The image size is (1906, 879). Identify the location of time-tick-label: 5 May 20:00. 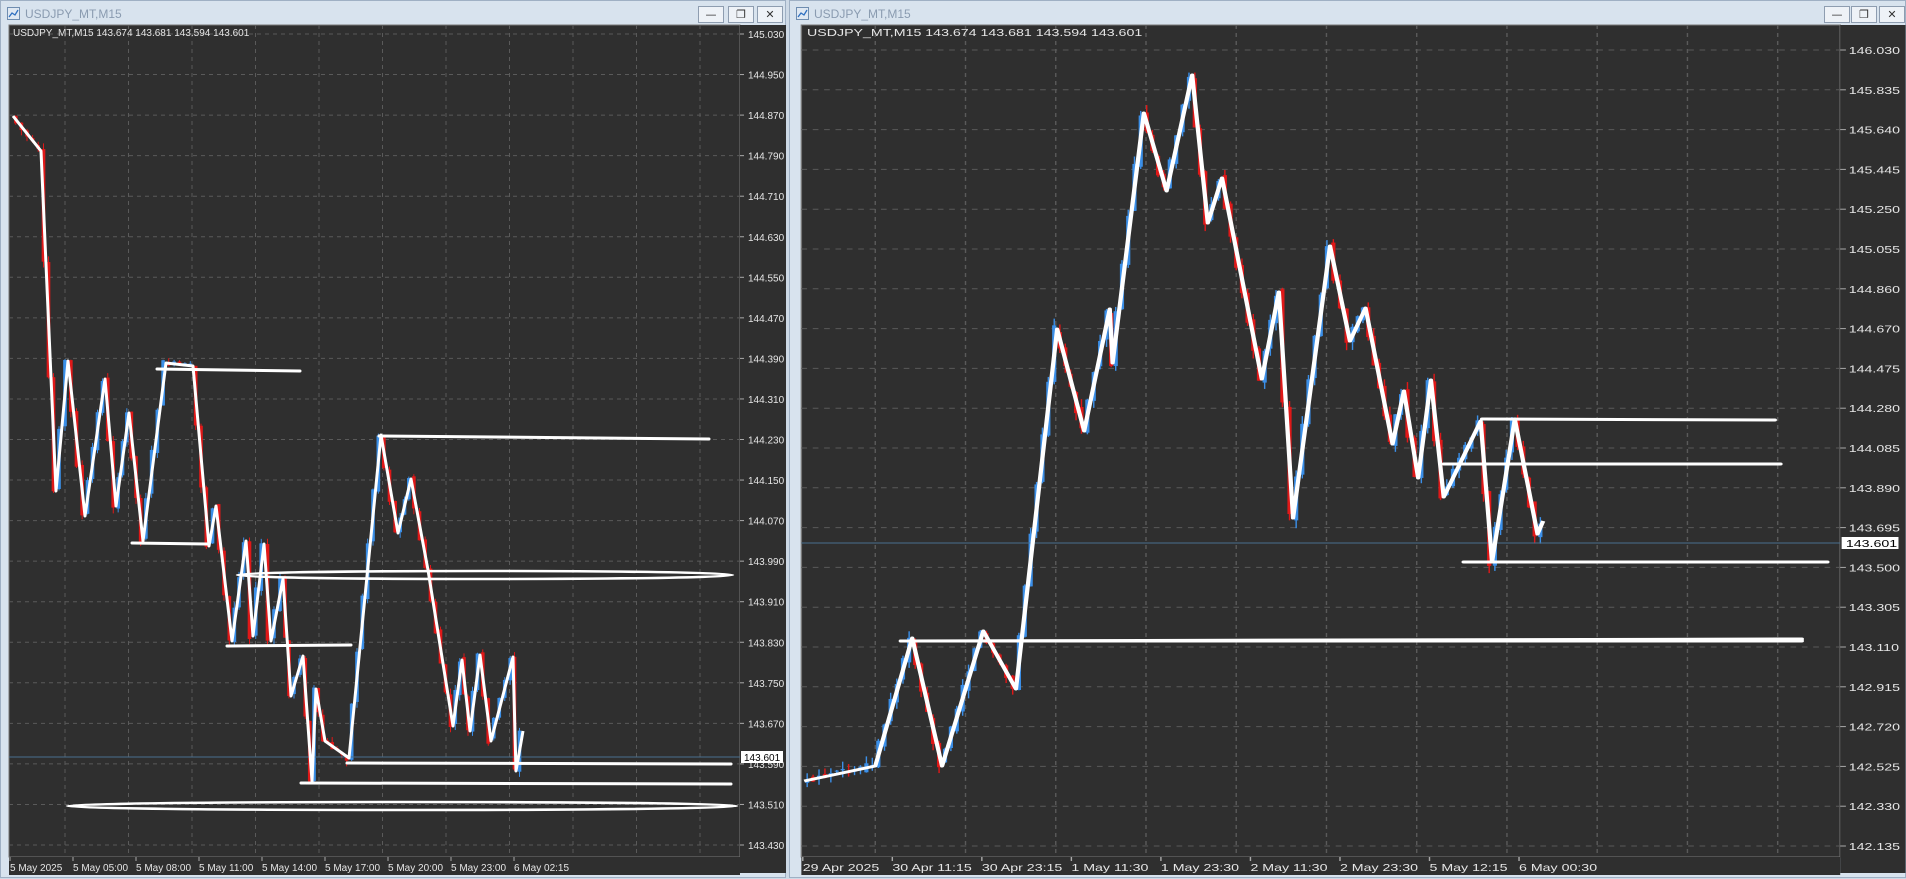
(415, 868).